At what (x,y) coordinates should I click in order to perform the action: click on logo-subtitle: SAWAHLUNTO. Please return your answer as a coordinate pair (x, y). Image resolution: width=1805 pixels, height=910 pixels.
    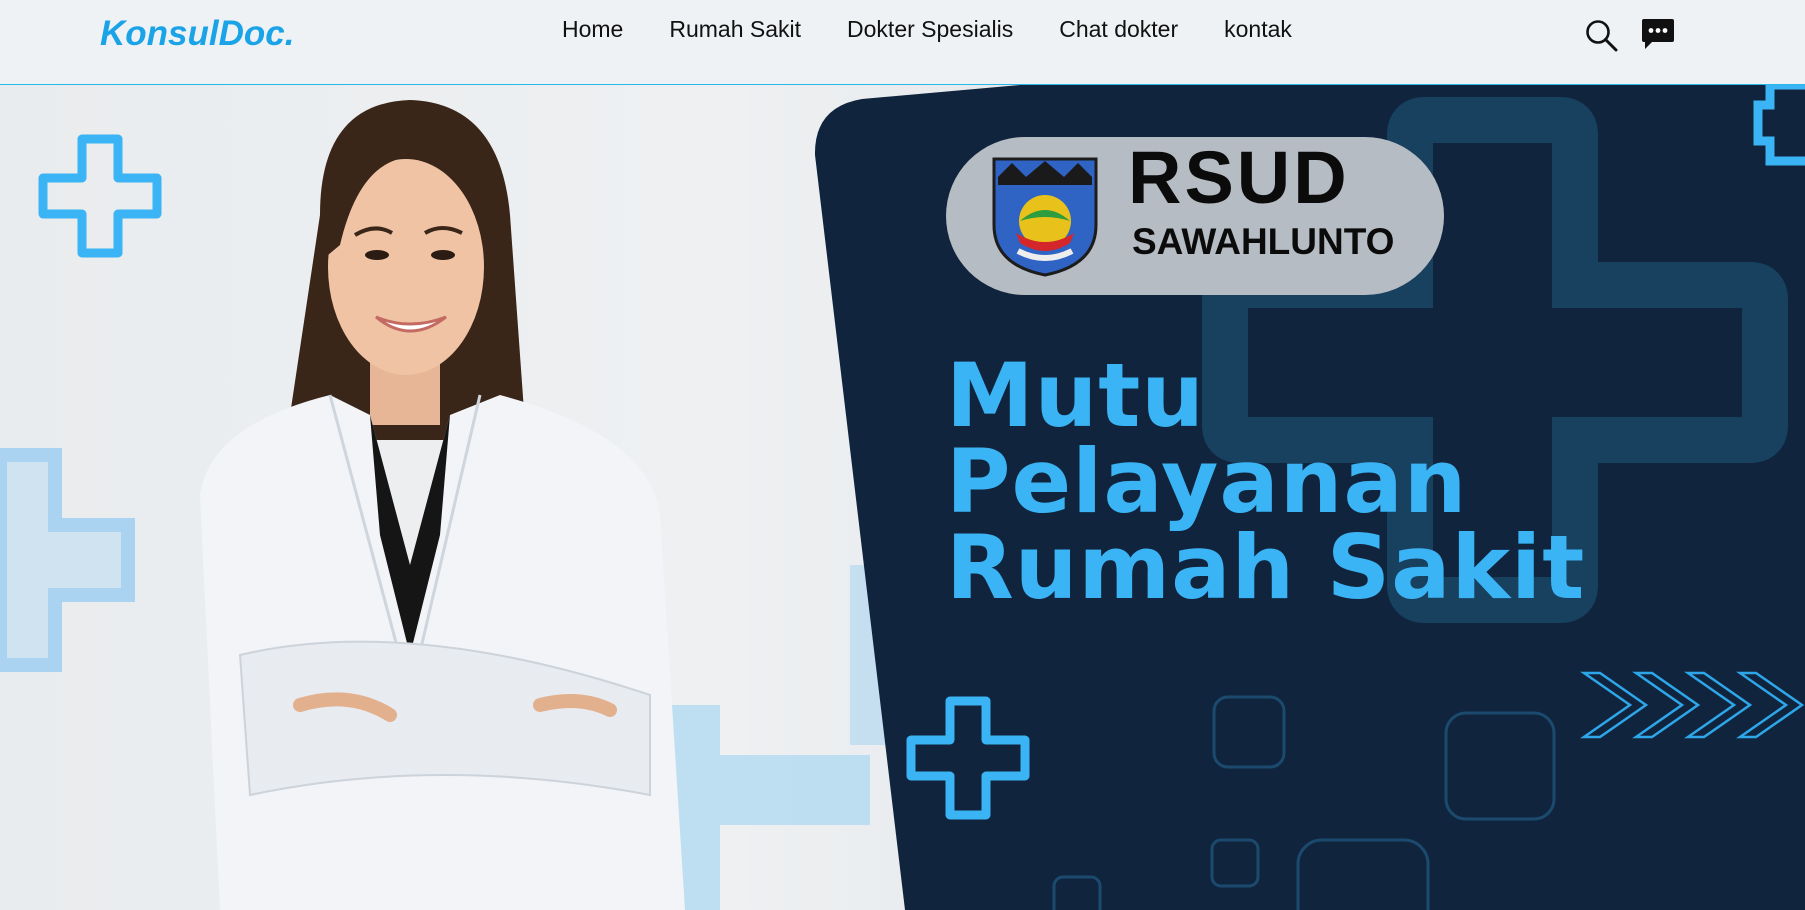
    Looking at the image, I should click on (1263, 241).